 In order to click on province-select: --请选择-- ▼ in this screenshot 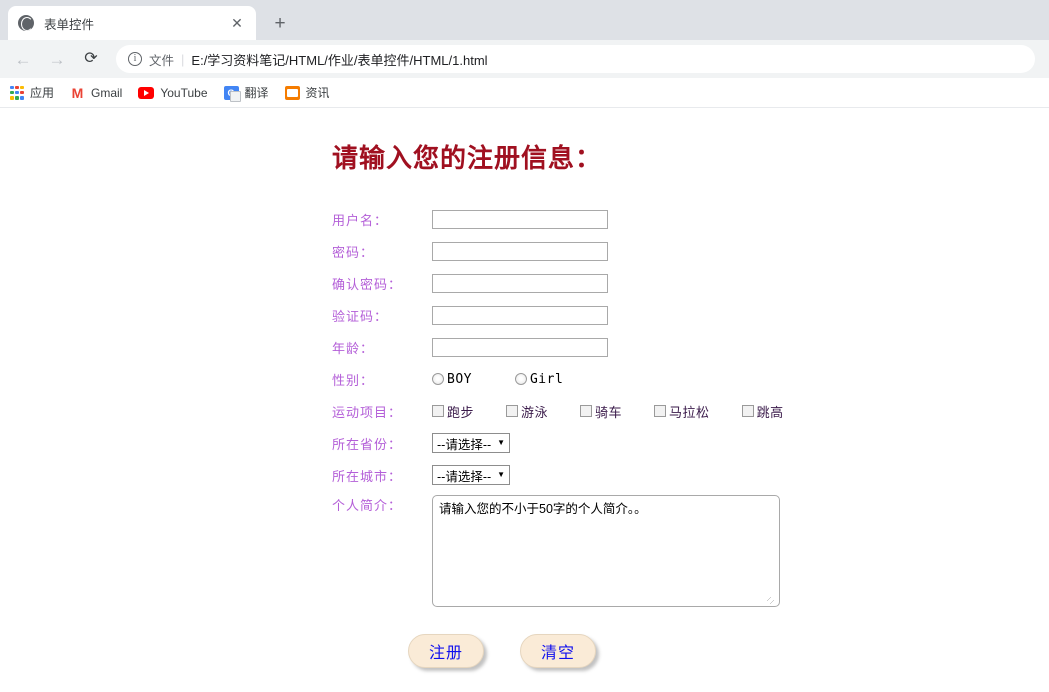, I will do `click(471, 443)`.